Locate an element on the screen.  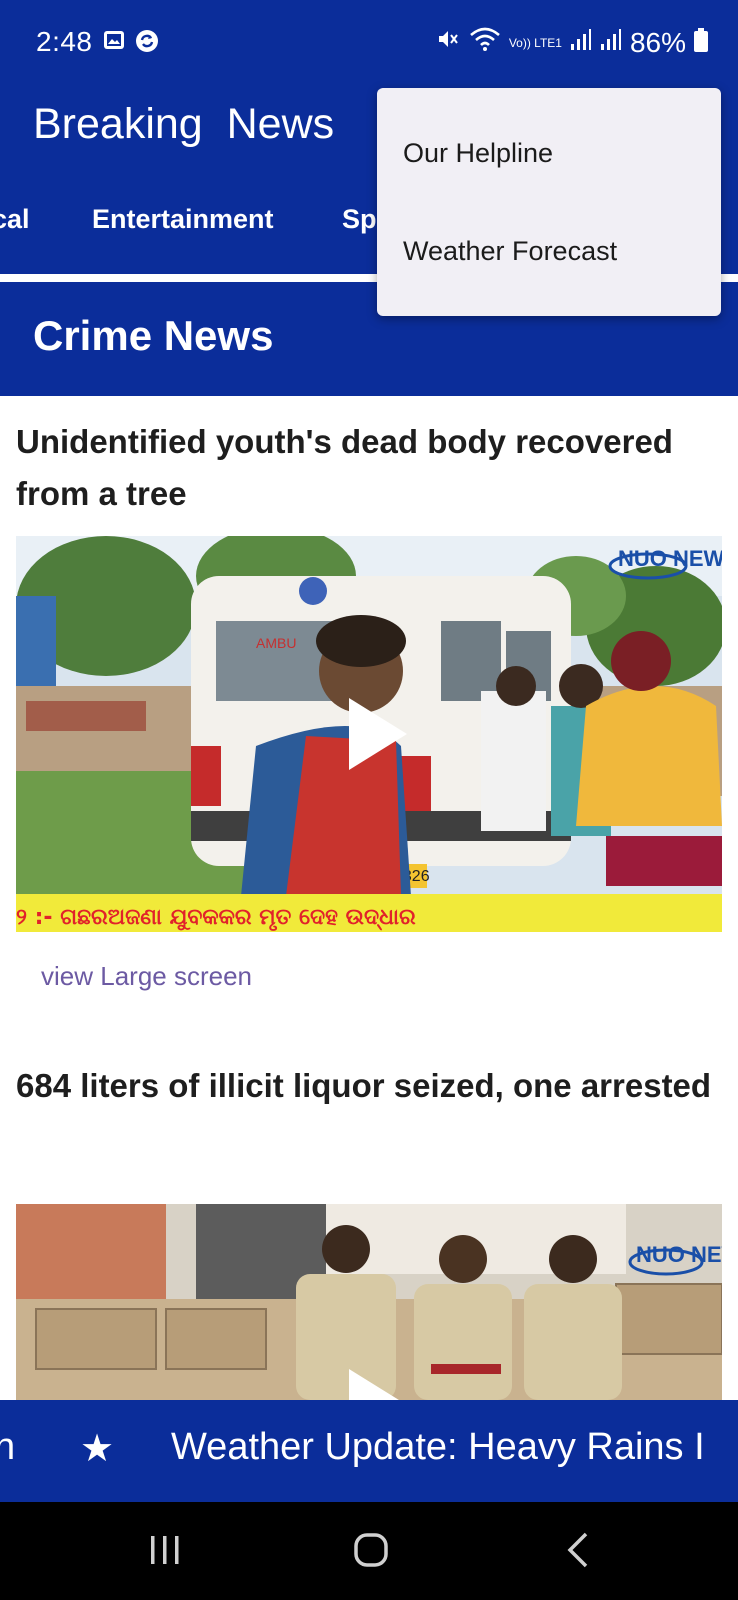
battery-percent: 86% is located at coordinates (657, 42).